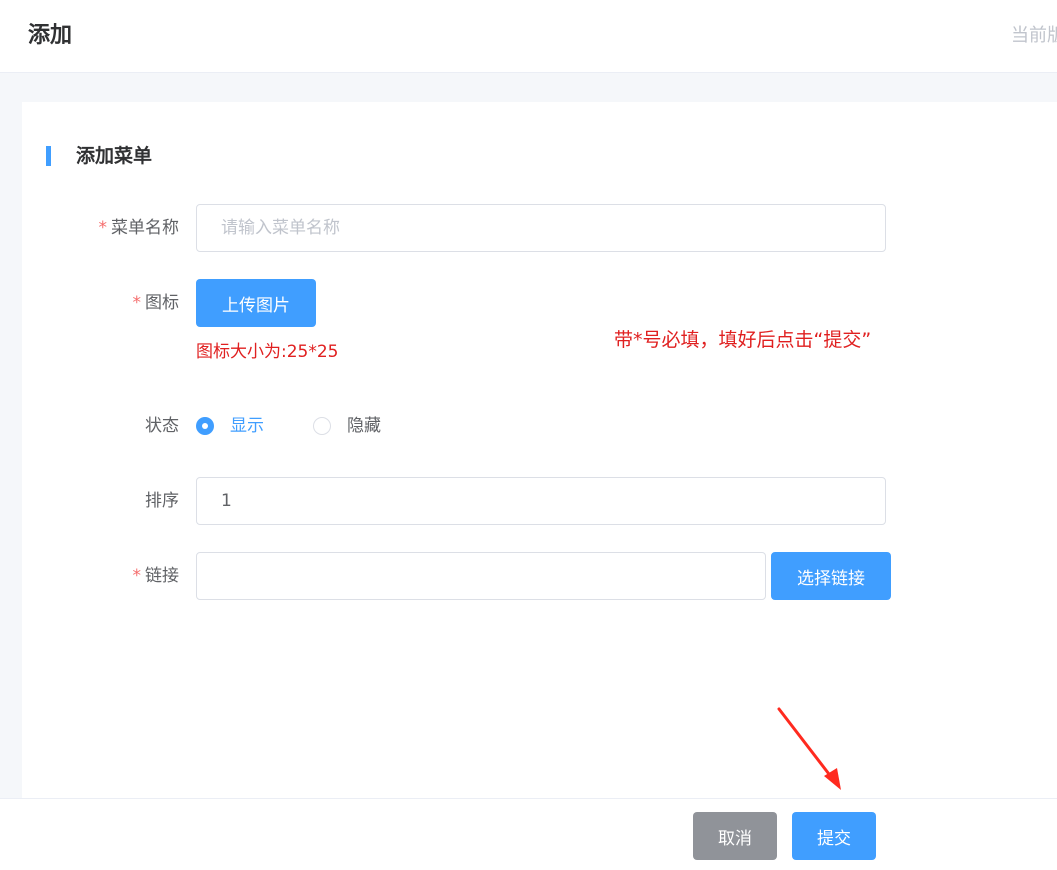 The height and width of the screenshot is (870, 1057). I want to click on icon-size-hint: 图标大小为:25*25, so click(267, 352).